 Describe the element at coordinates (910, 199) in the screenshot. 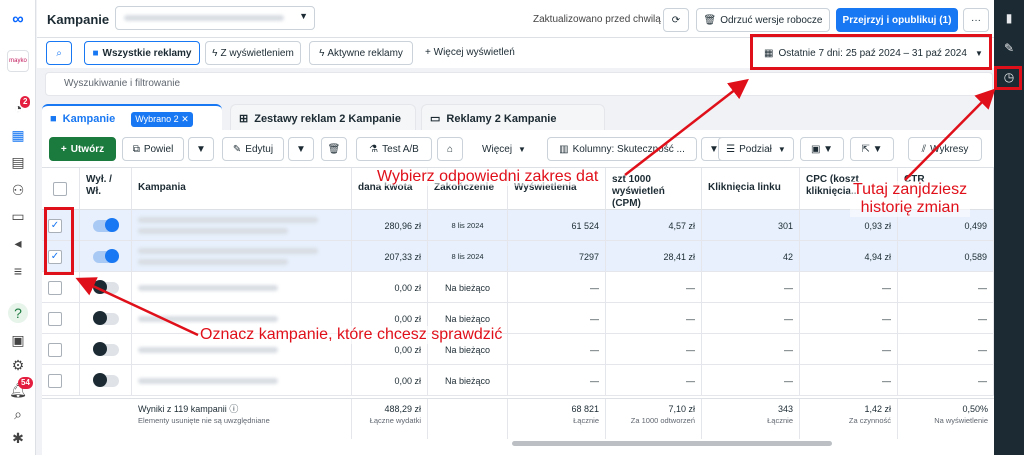

I see `annotation-history: Tutaj zanjdziesz historię zmian` at that location.